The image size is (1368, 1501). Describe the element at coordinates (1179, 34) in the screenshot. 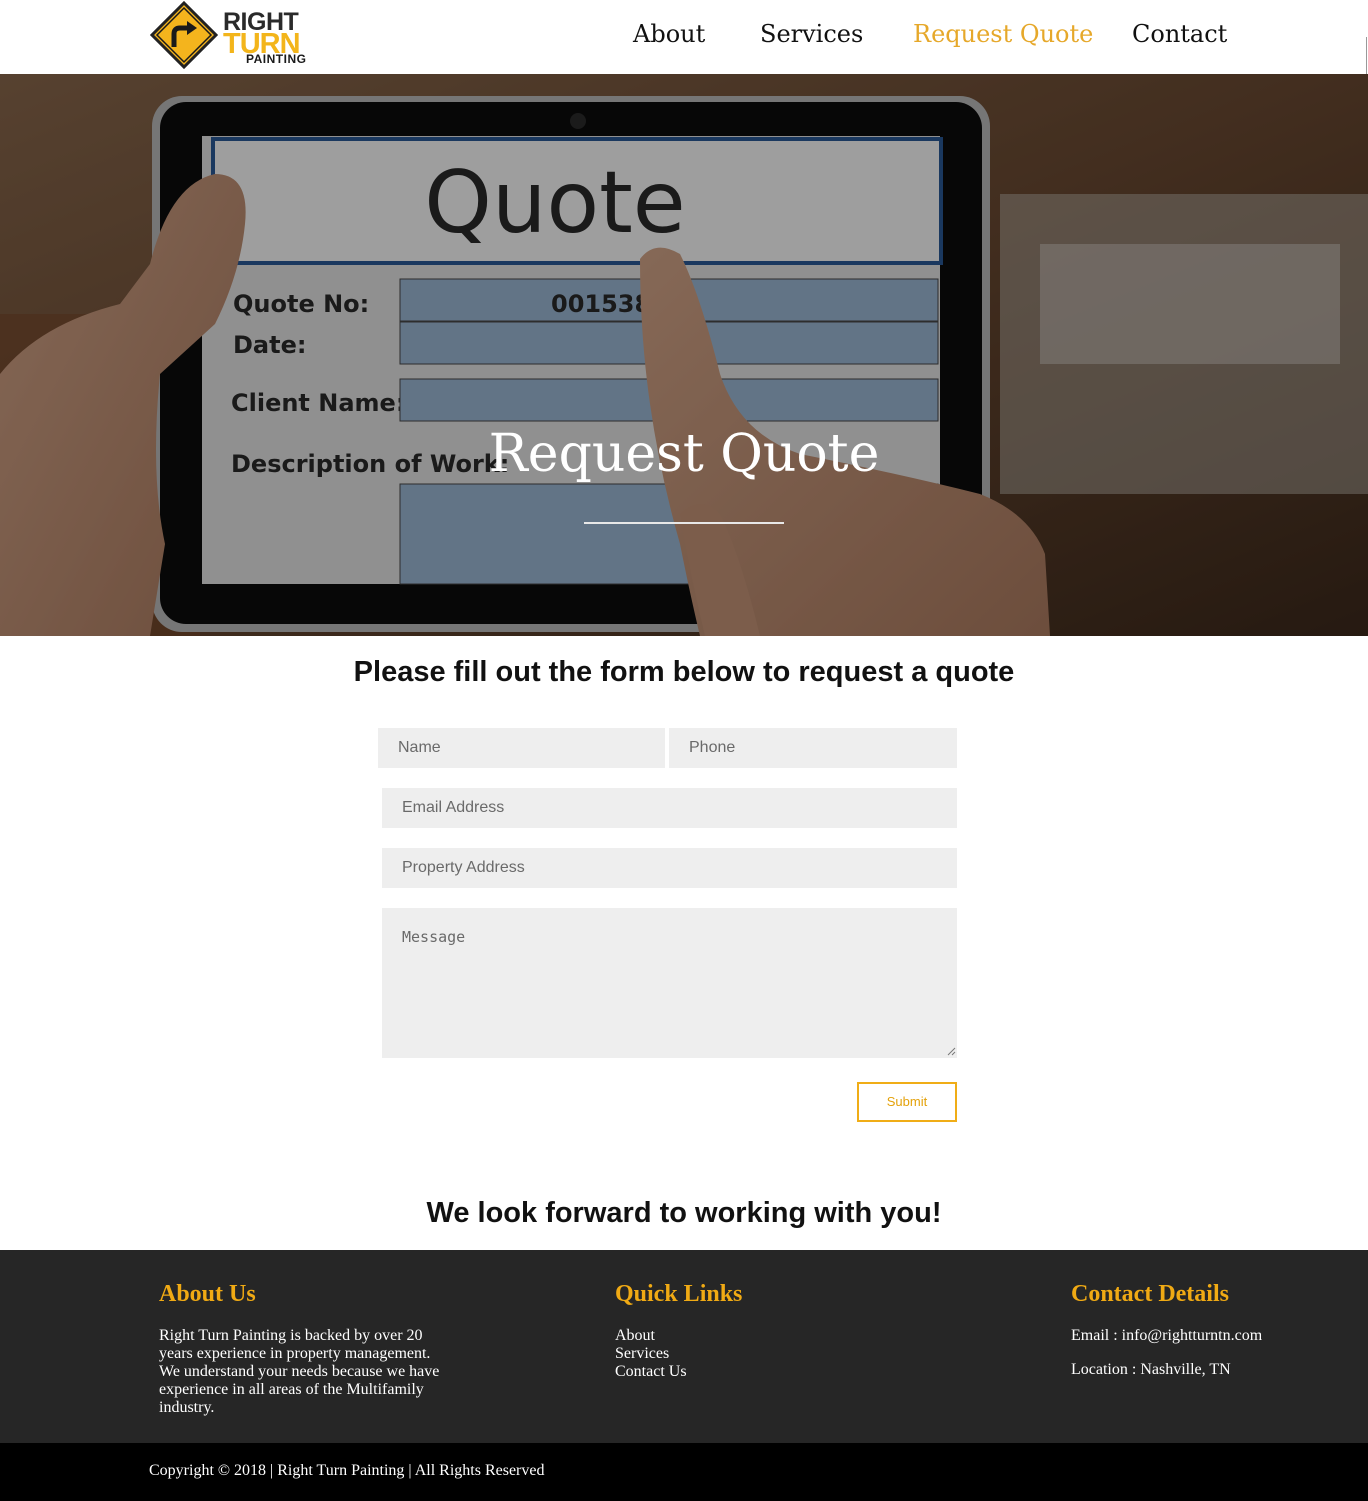

I see `nav-contact: Contact` at that location.